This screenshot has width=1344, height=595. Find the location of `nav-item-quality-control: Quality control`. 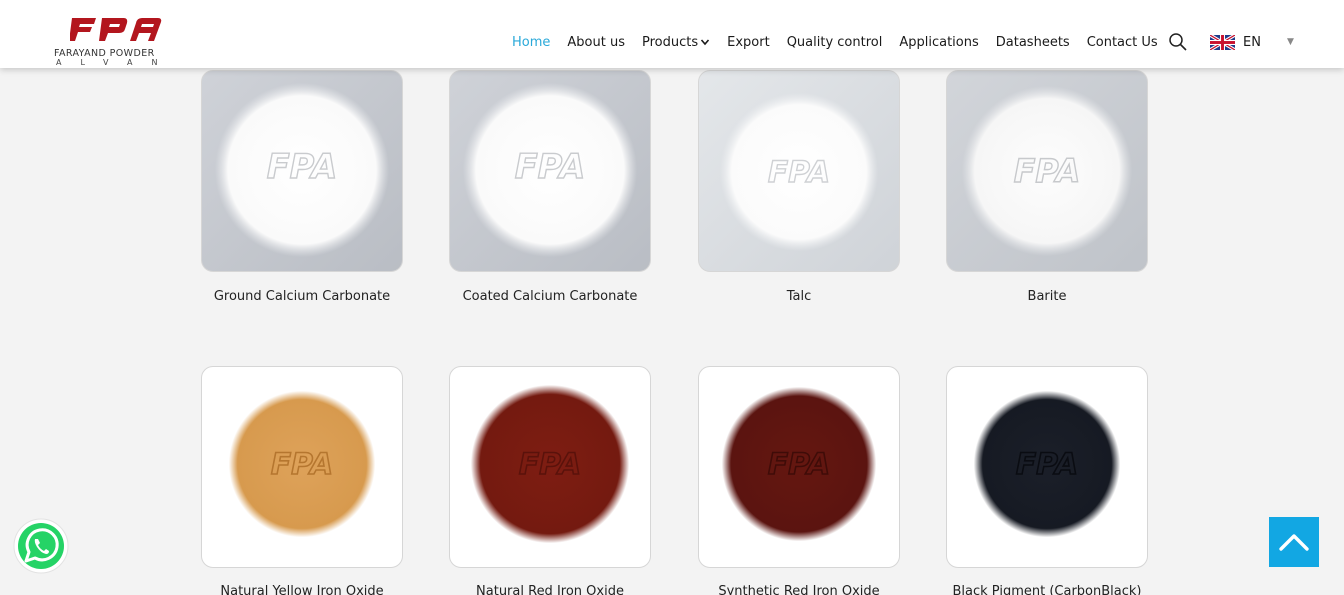

nav-item-quality-control: Quality control is located at coordinates (835, 42).